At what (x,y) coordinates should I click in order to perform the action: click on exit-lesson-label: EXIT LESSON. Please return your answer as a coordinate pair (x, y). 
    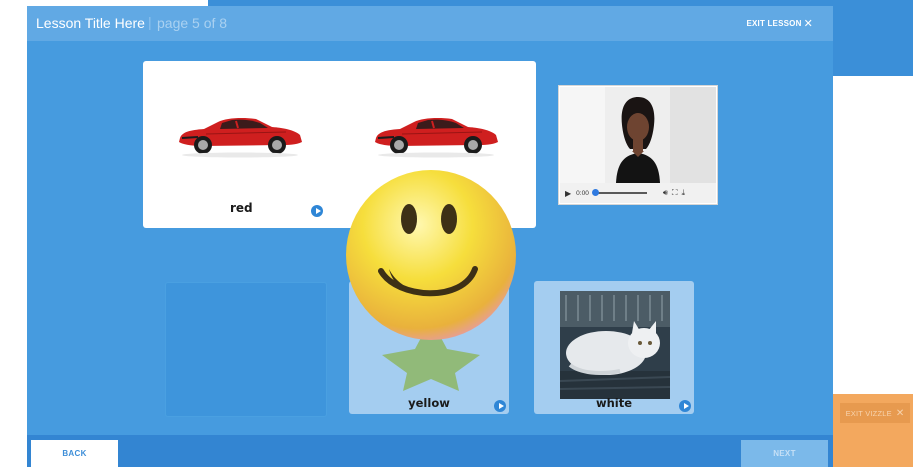
    Looking at the image, I should click on (774, 23).